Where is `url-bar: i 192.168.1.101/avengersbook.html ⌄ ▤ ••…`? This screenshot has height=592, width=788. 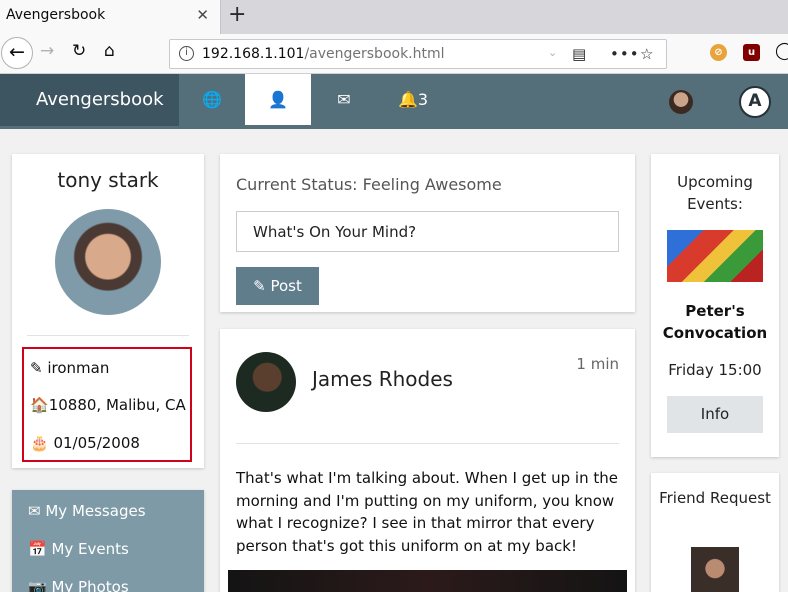
url-bar: i 192.168.1.101/avengersbook.html ⌄ ▤ ••… is located at coordinates (418, 54).